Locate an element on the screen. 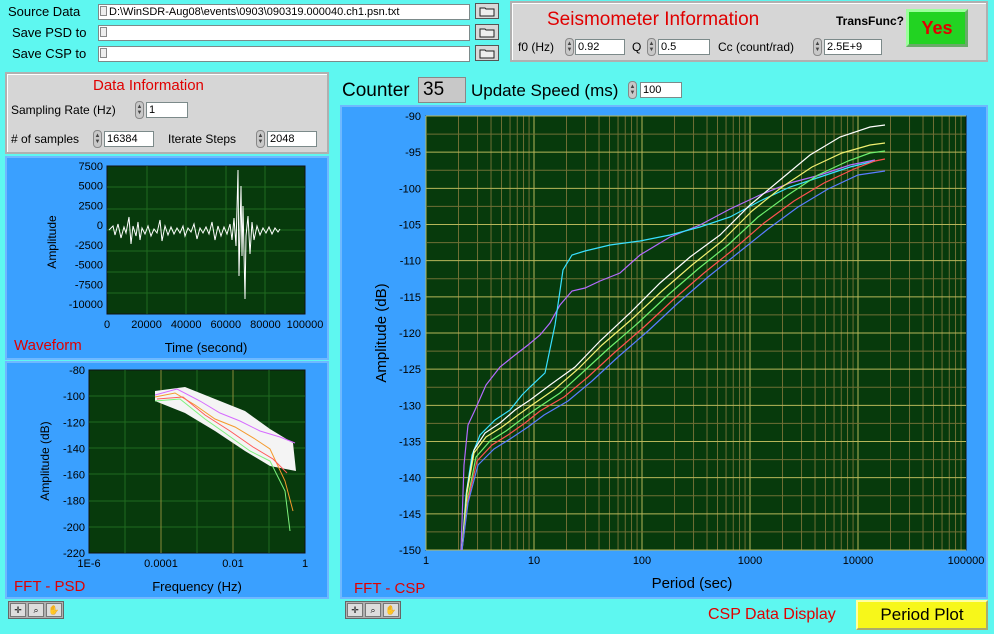 This screenshot has width=994, height=634. save-psd-field is located at coordinates (284, 33).